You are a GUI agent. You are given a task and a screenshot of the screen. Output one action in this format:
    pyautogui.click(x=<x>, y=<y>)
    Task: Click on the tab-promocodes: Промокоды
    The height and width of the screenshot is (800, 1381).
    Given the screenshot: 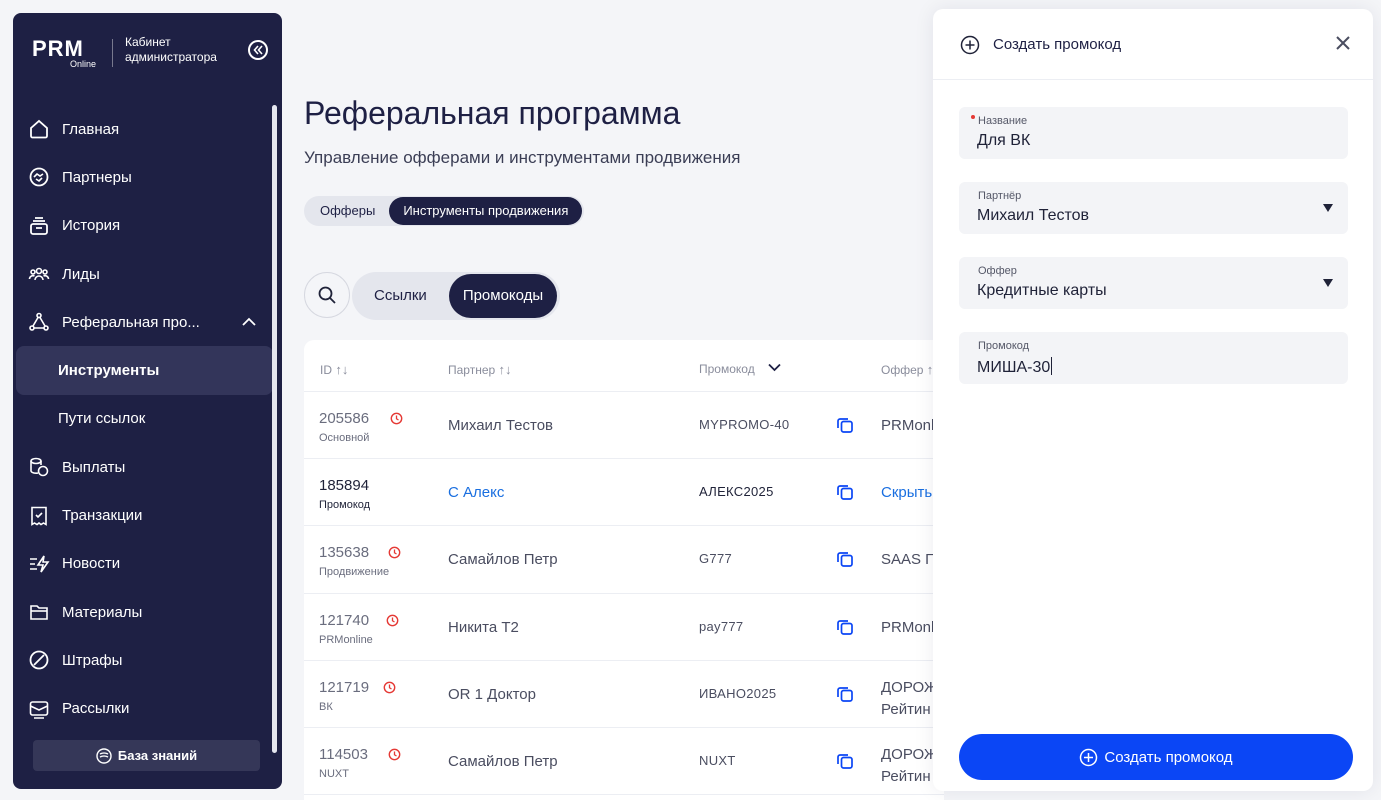 What is the action you would take?
    pyautogui.click(x=503, y=296)
    